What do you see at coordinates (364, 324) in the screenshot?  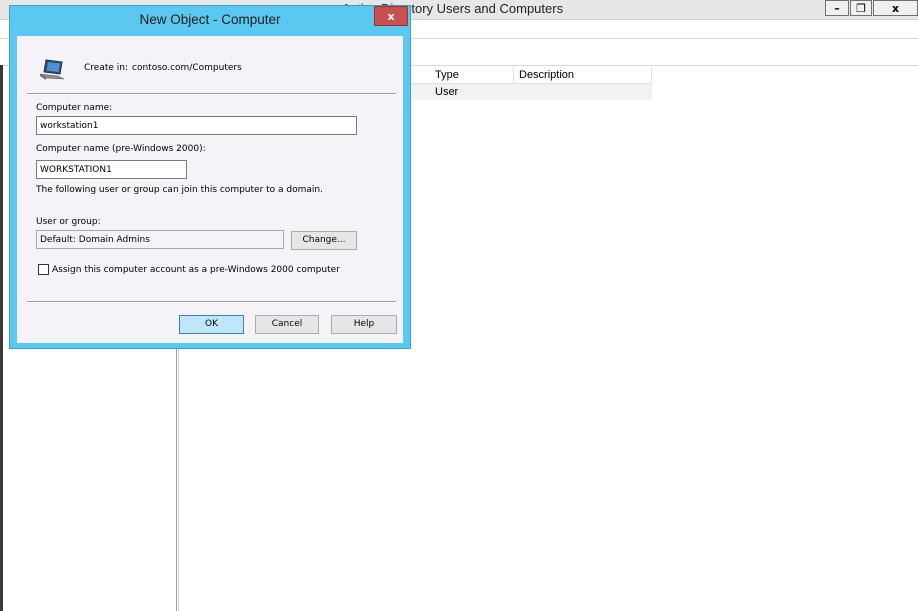 I see `help-button: Help` at bounding box center [364, 324].